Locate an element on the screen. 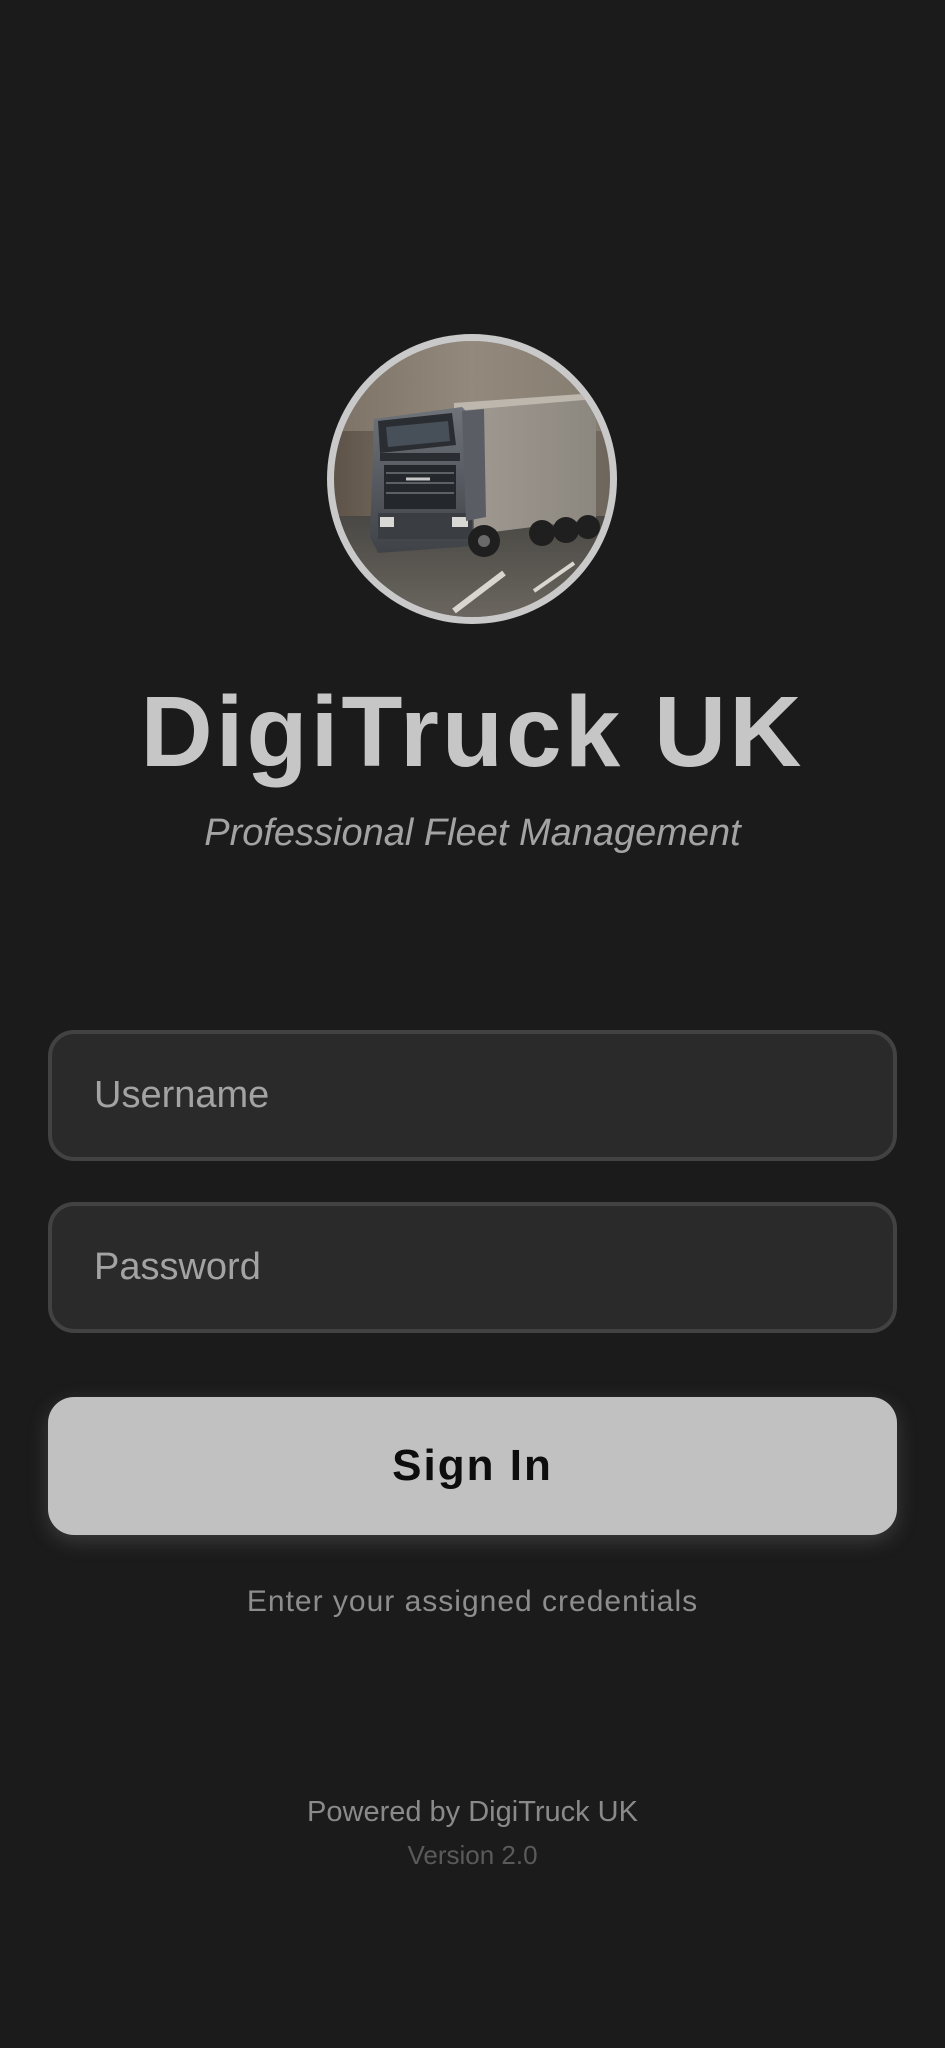 This screenshot has height=2048, width=945. password-input is located at coordinates (472, 1267).